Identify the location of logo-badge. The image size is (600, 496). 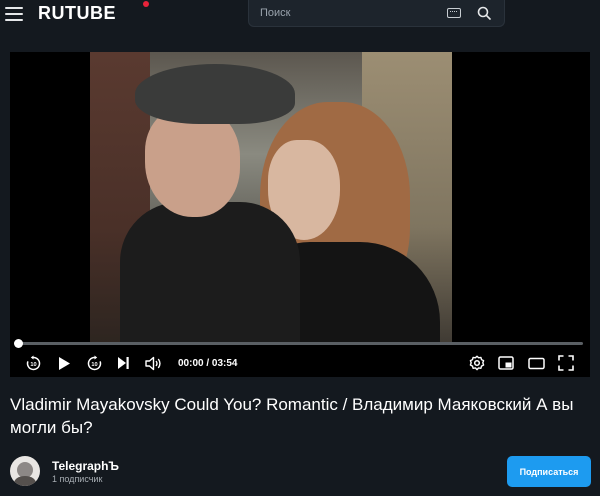
(146, 4).